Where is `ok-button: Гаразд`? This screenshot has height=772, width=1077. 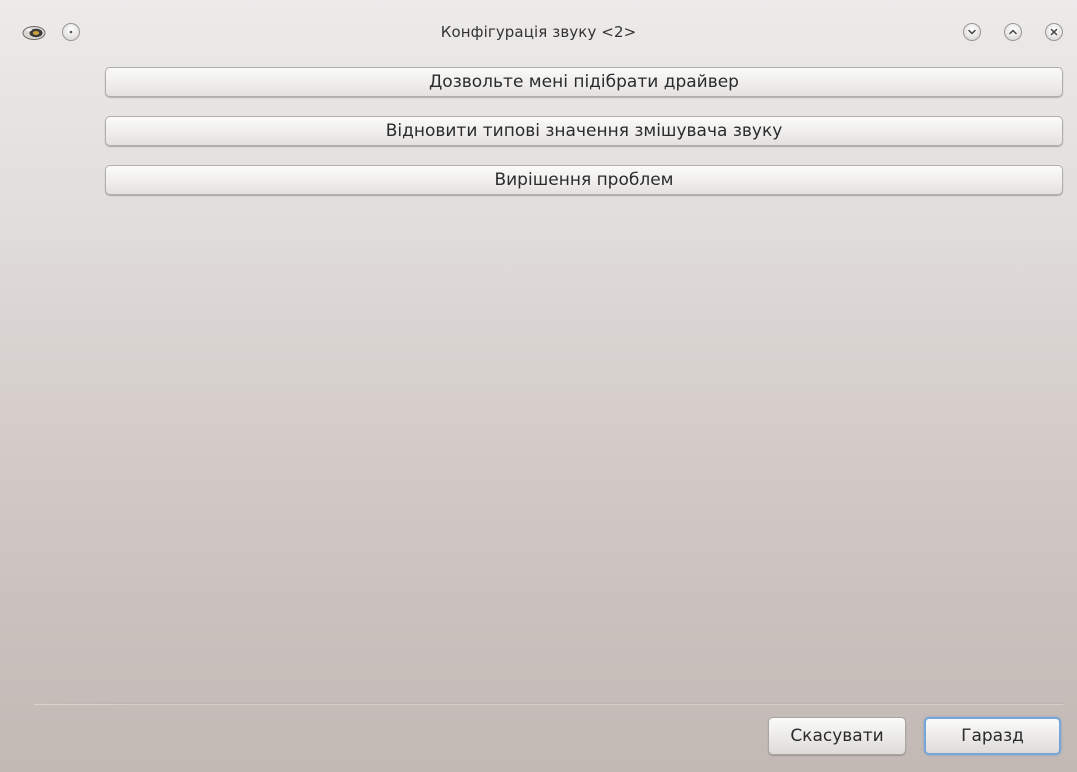
ok-button: Гаразд is located at coordinates (992, 736).